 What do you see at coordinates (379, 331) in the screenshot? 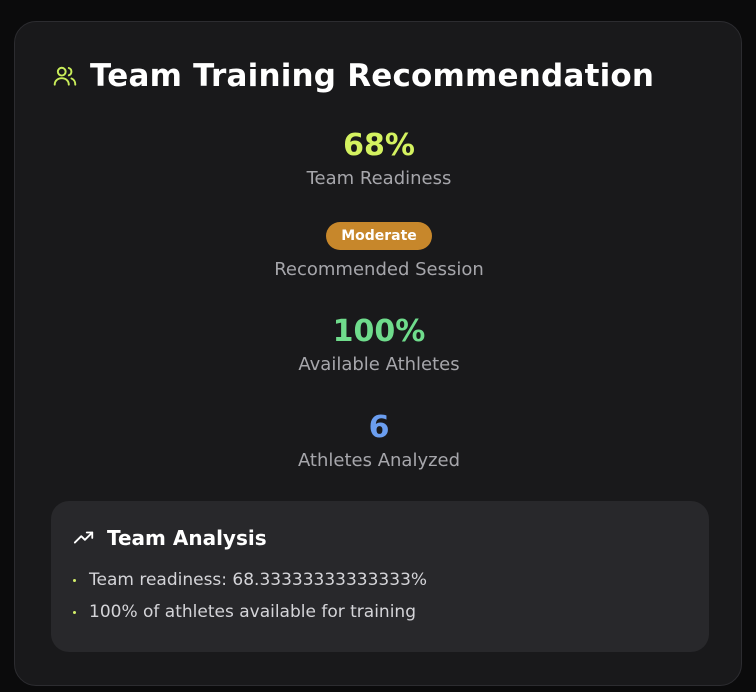
I see `available-athletes-value: 100%` at bounding box center [379, 331].